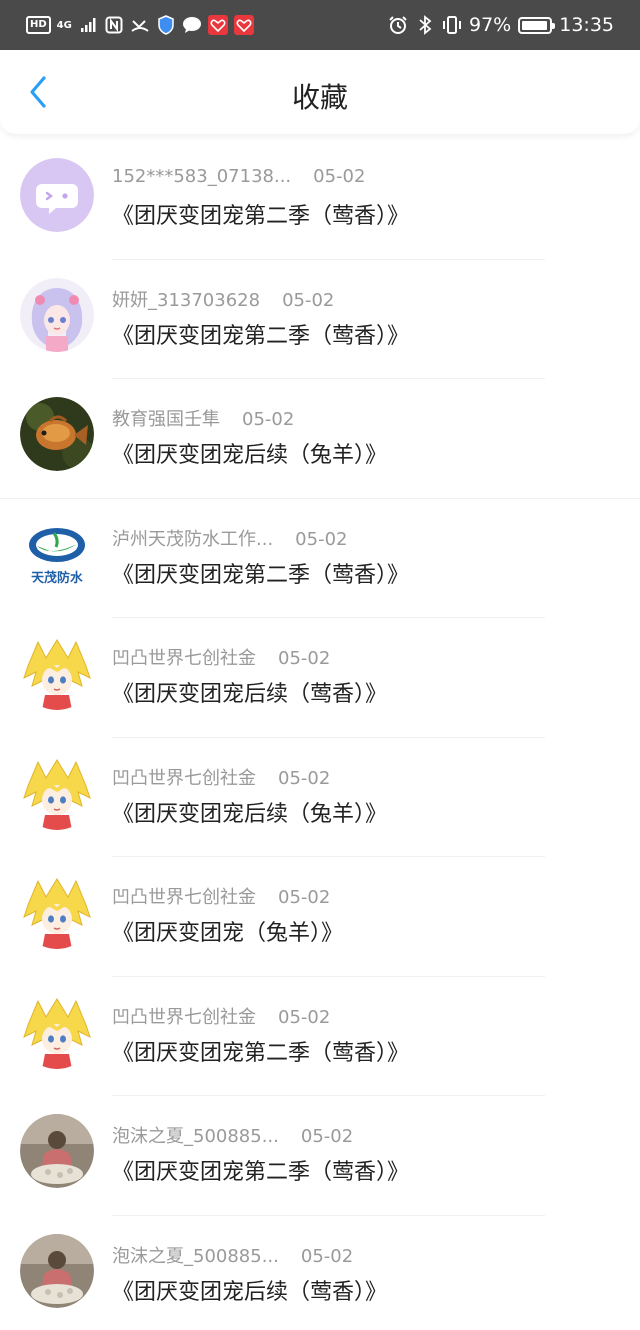  I want to click on list-item: 凹凸世界七创社金 05-02 《团厌变团宠（兔羊）》, so click(320, 917).